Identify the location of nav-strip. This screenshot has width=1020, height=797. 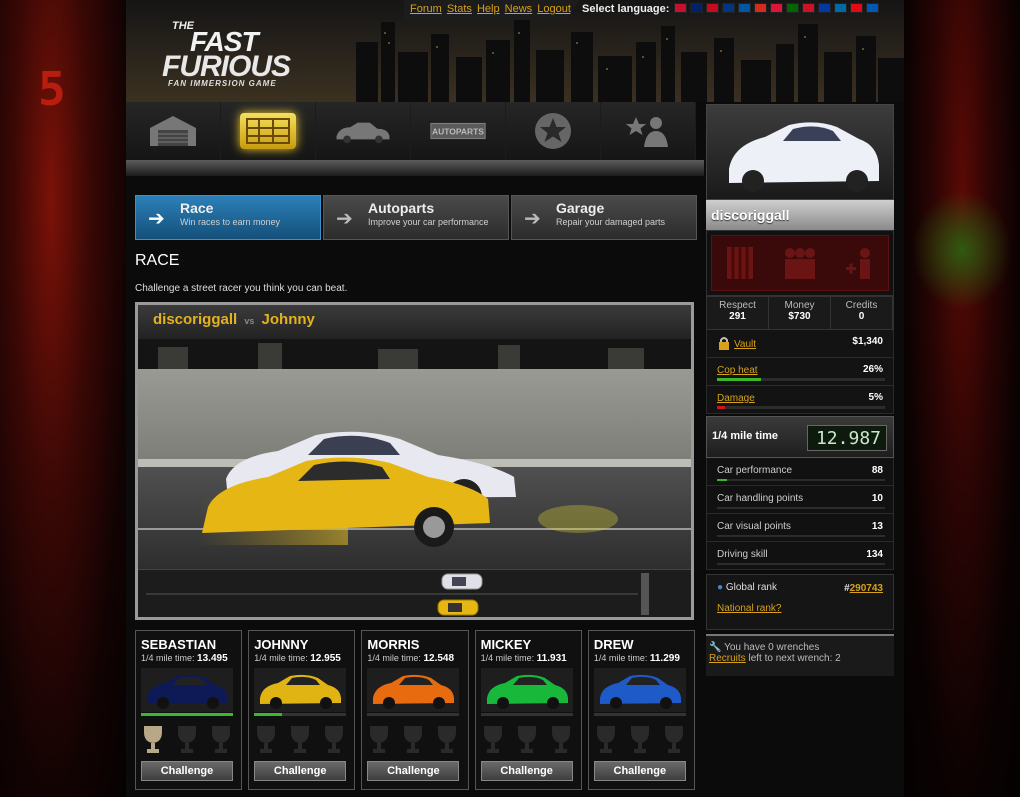
(415, 168).